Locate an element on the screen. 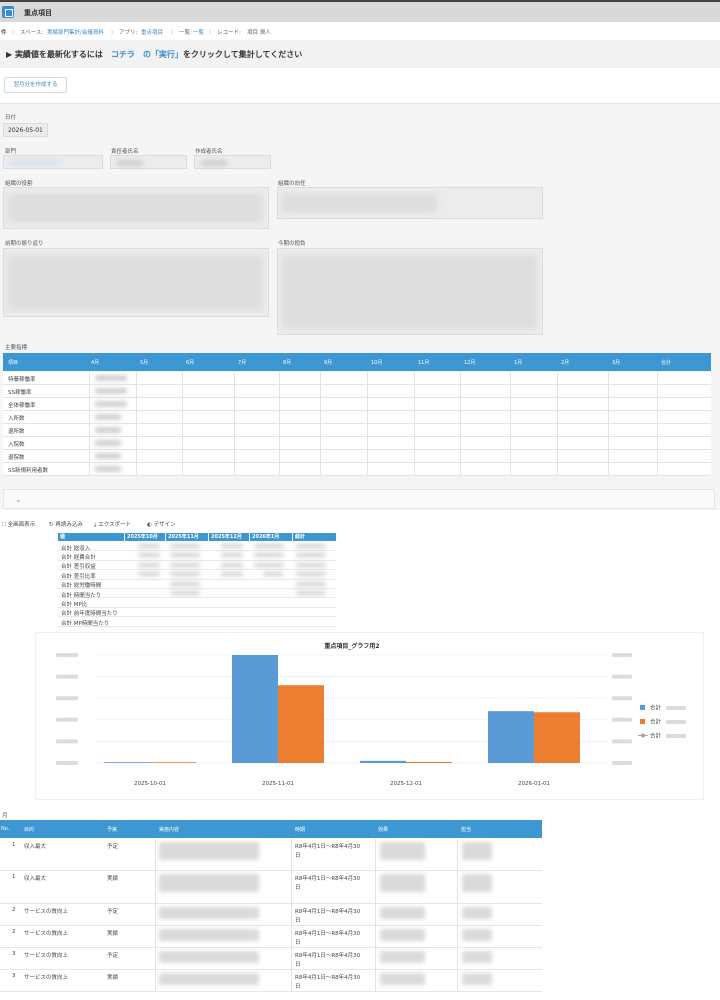 The image size is (720, 1000). legend-value-redacted is located at coordinates (676, 708).